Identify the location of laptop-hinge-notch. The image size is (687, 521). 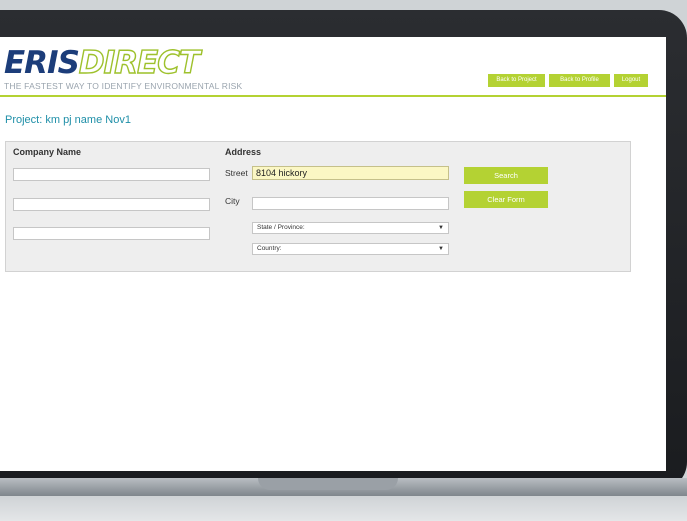
(328, 484).